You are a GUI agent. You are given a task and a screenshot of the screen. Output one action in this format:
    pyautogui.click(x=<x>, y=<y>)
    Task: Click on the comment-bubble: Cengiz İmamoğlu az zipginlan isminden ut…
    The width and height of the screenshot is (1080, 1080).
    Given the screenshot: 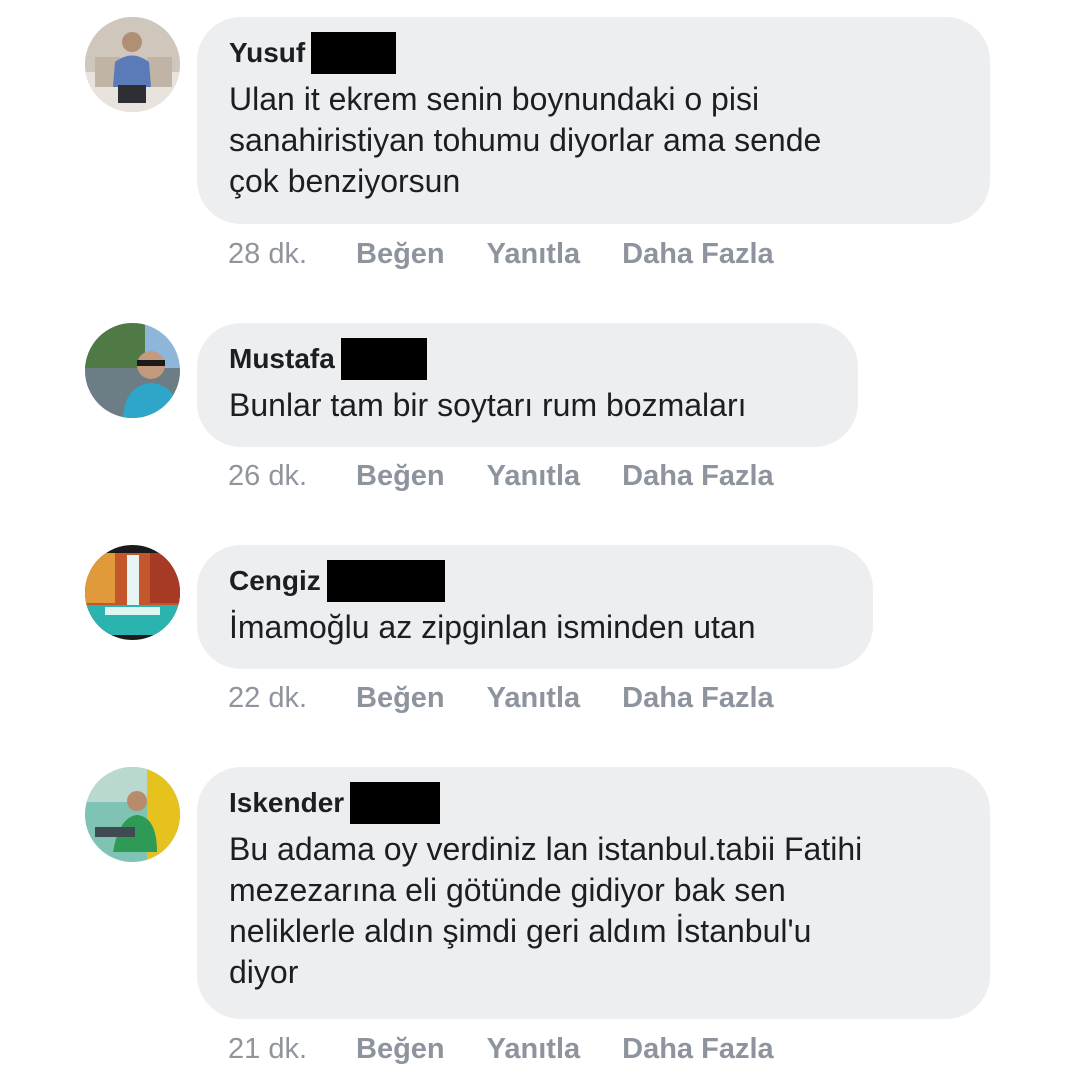 What is the action you would take?
    pyautogui.click(x=535, y=607)
    